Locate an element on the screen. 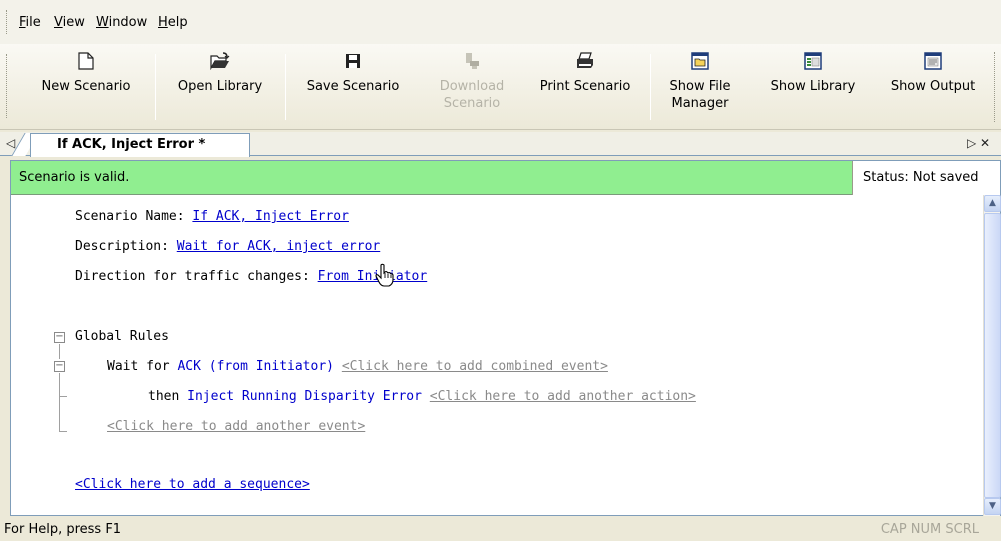  validation-message: Scenario is valid. is located at coordinates (74, 177).